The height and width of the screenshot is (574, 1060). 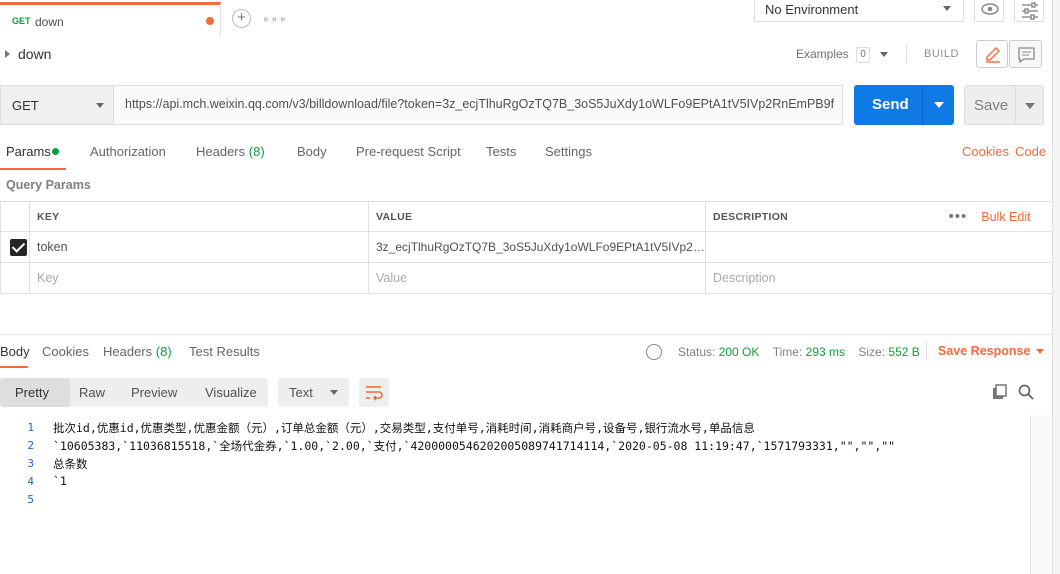 What do you see at coordinates (231, 392) in the screenshot?
I see `view-visualize: Visualize` at bounding box center [231, 392].